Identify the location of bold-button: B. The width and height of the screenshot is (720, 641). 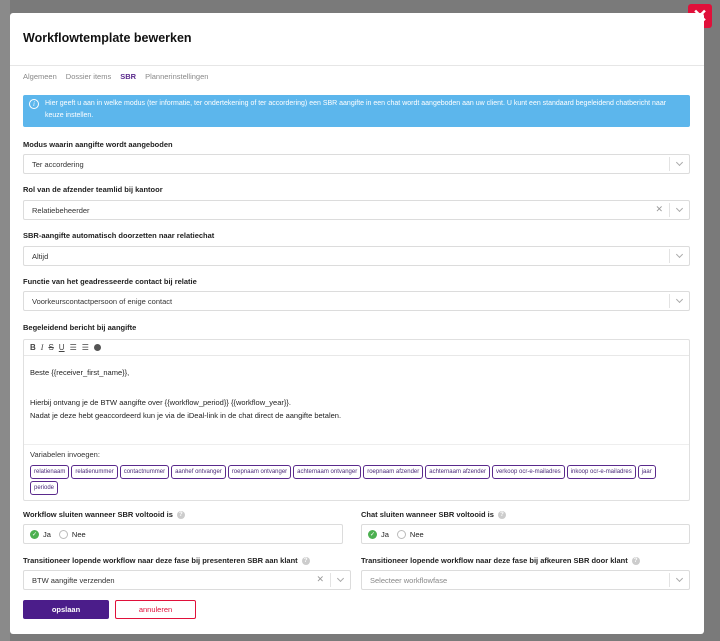
(33, 347).